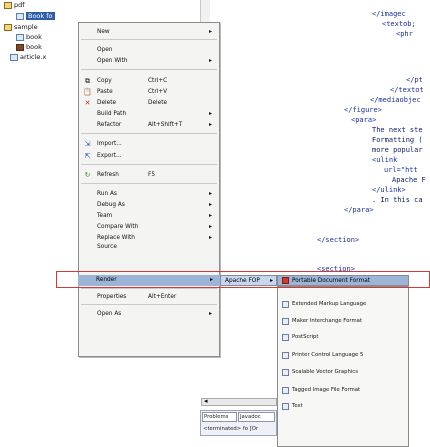 This screenshot has height=447, width=430. Describe the element at coordinates (404, 34) in the screenshot. I see `code-line: <phr` at that location.